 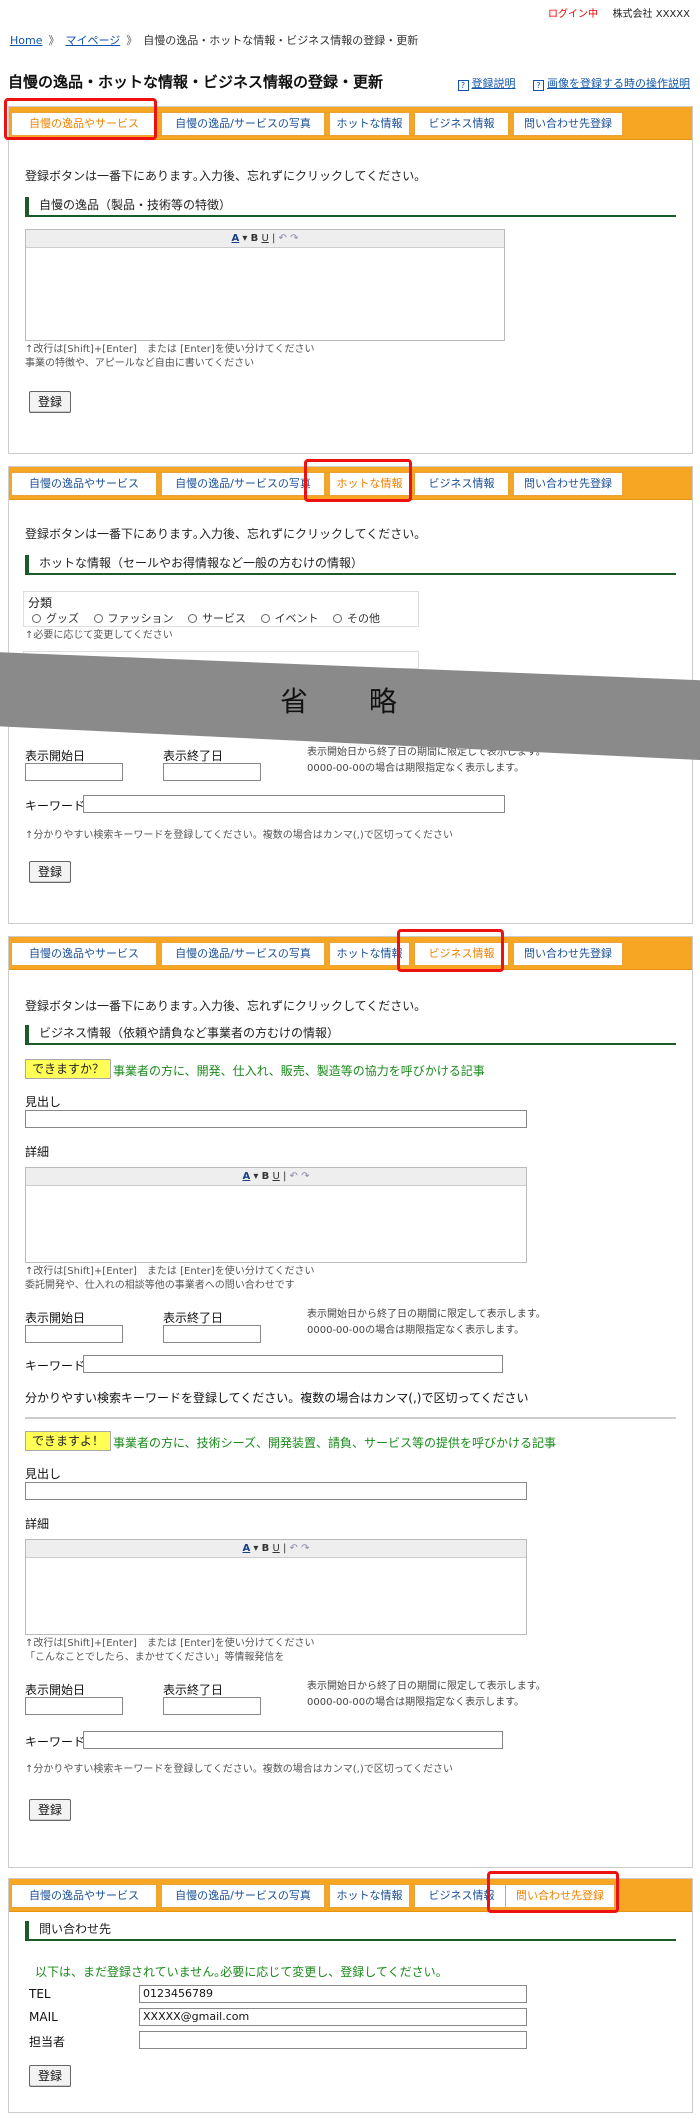 What do you see at coordinates (573, 14) in the screenshot?
I see `login-status: ログイン中` at bounding box center [573, 14].